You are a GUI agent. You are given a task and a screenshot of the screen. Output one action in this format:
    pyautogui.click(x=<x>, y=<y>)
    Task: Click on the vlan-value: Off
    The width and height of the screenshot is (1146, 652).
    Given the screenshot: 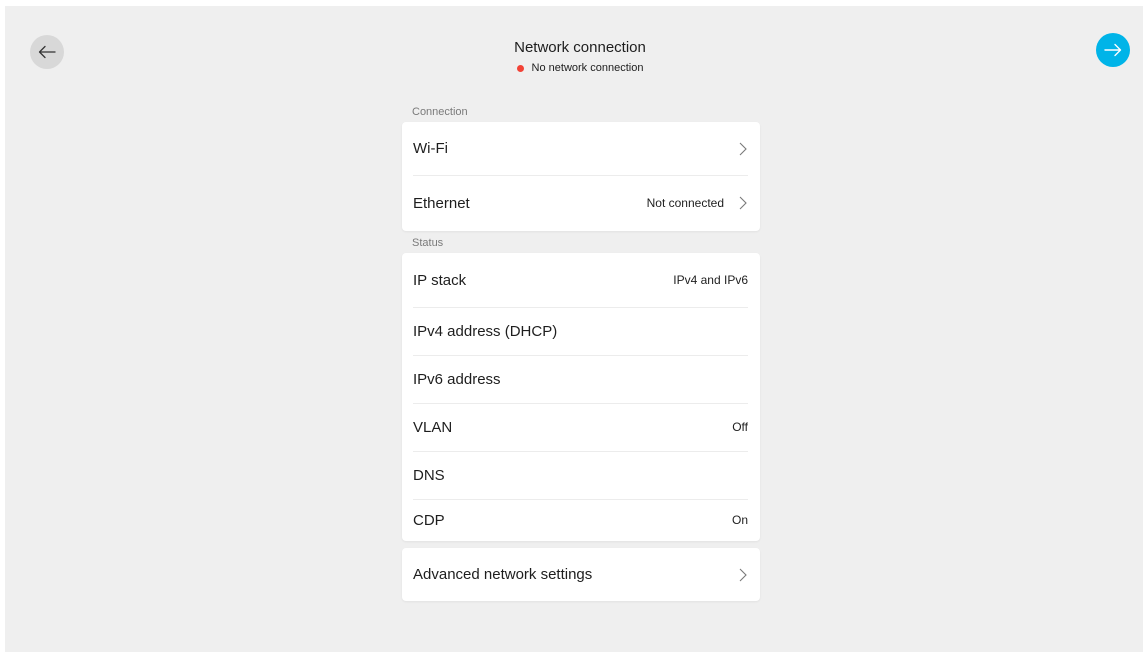 What is the action you would take?
    pyautogui.click(x=740, y=427)
    